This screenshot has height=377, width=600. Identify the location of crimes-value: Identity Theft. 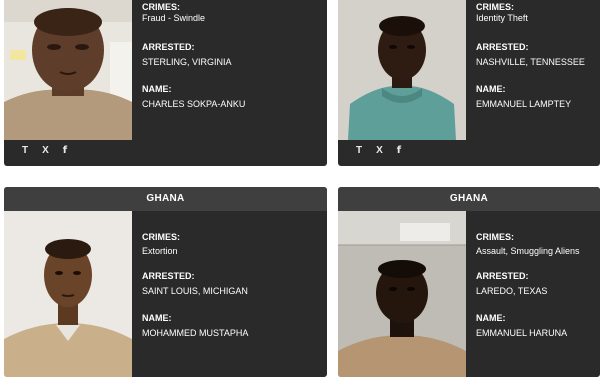
(502, 18).